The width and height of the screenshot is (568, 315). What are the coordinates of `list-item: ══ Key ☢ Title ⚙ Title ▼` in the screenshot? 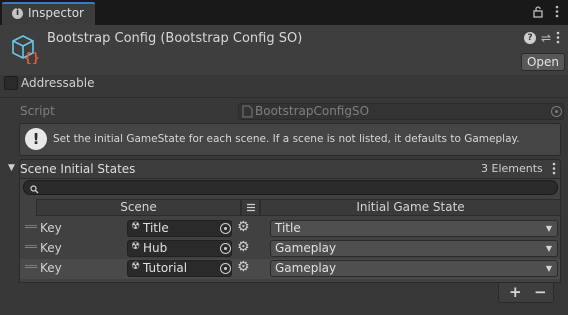 It's located at (290, 229).